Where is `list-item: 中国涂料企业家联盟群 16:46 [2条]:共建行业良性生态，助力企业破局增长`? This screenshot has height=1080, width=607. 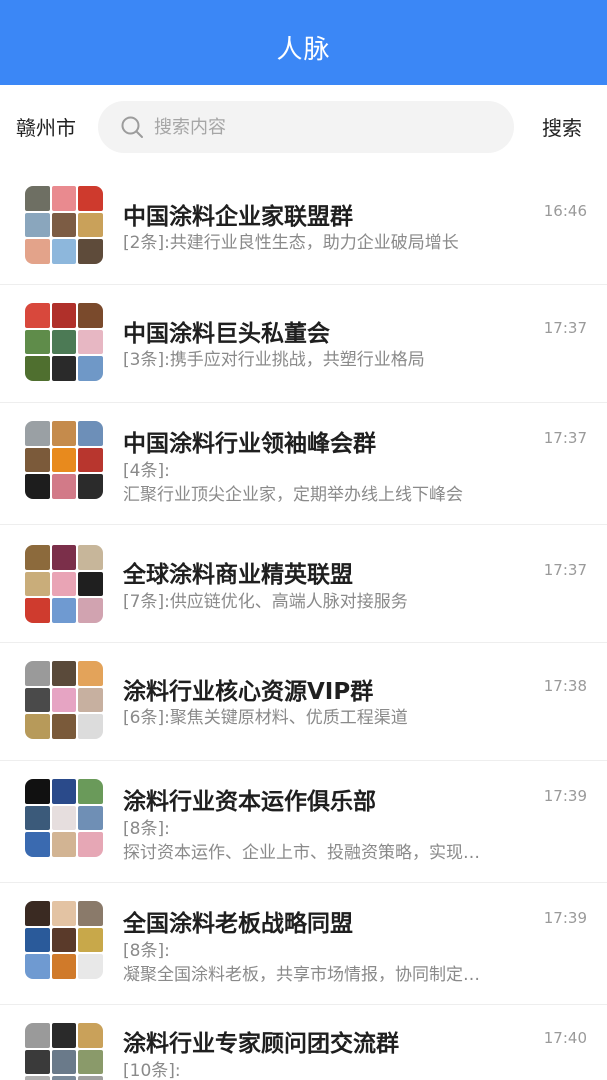 list-item: 中国涂料企业家联盟群 16:46 [2条]:共建行业良性生态，助力企业破局增长 is located at coordinates (303, 226).